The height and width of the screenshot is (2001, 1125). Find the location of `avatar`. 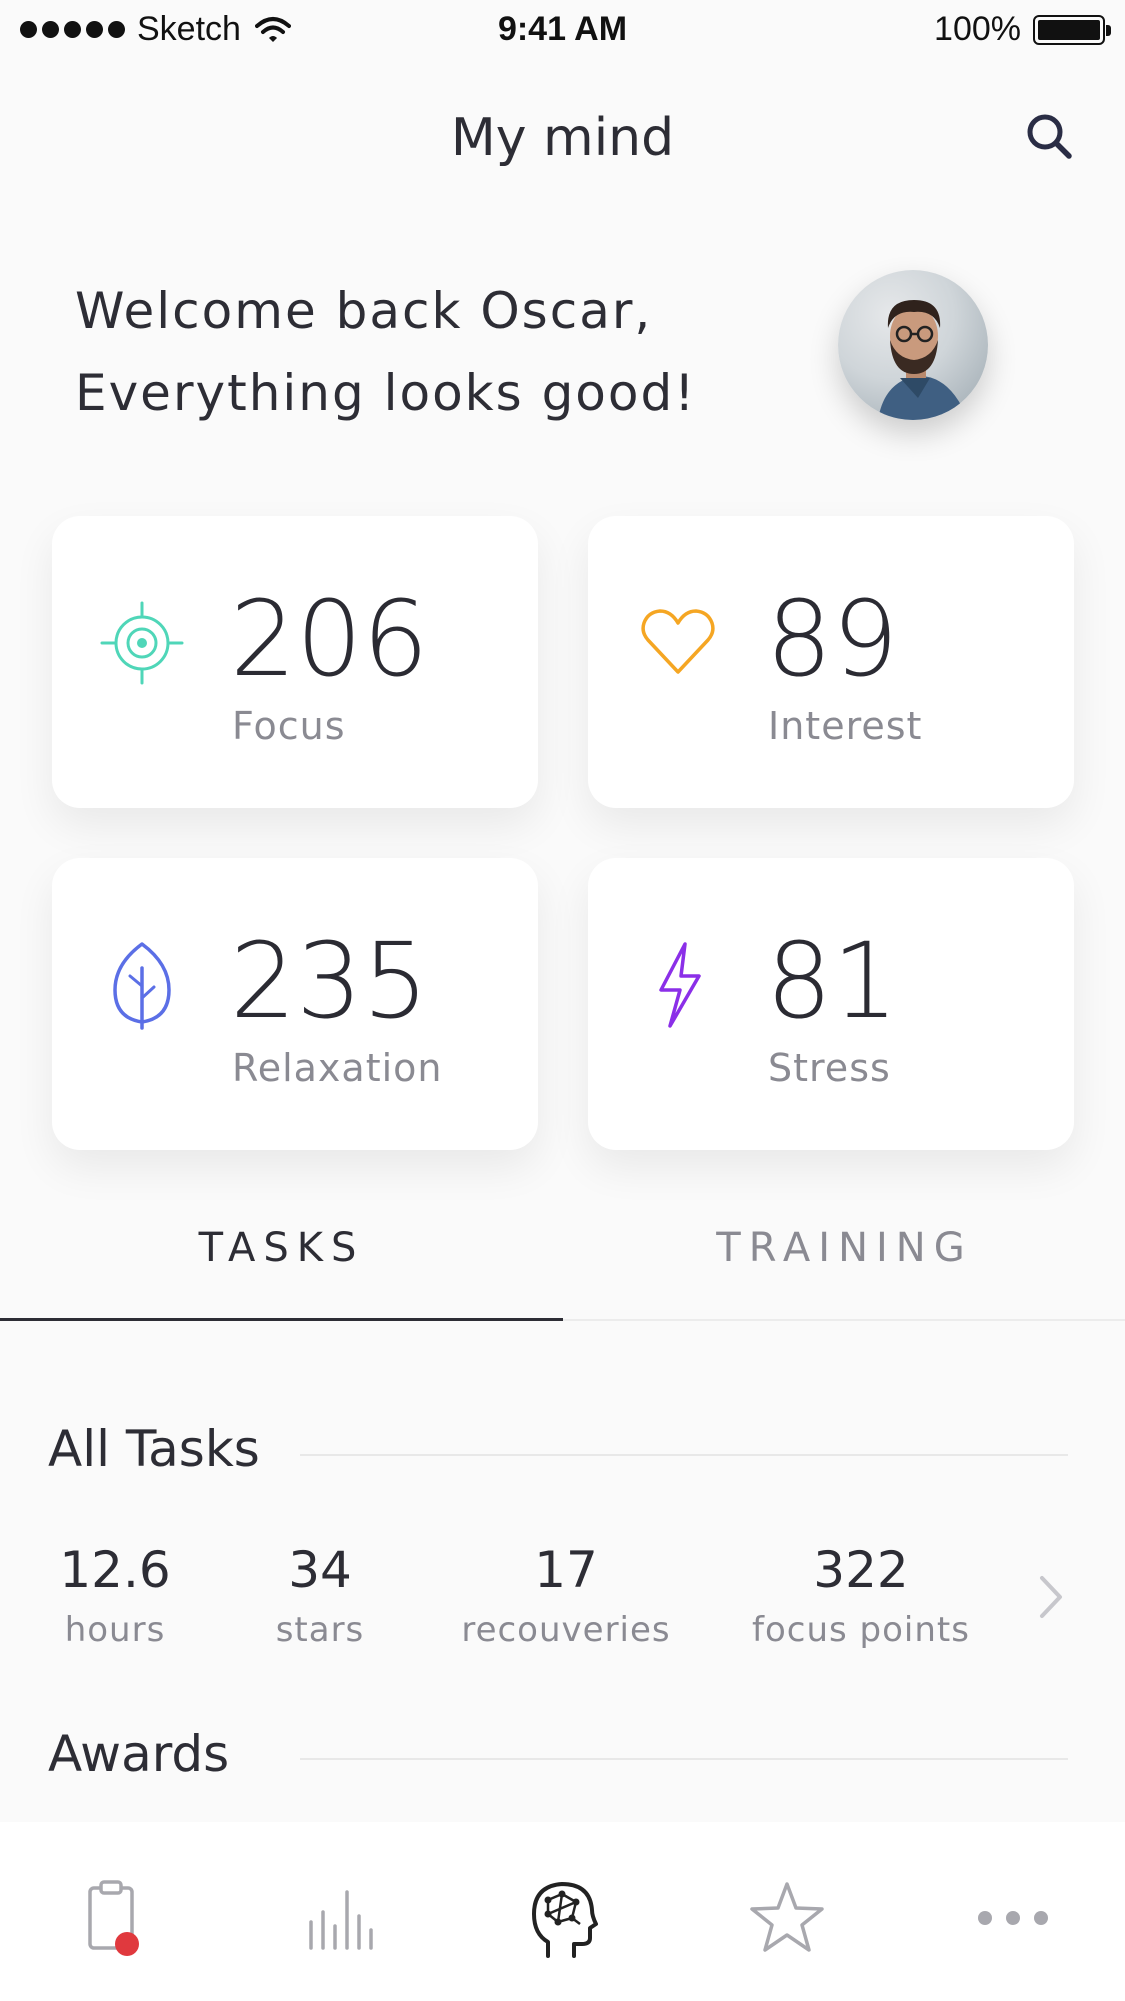

avatar is located at coordinates (913, 345).